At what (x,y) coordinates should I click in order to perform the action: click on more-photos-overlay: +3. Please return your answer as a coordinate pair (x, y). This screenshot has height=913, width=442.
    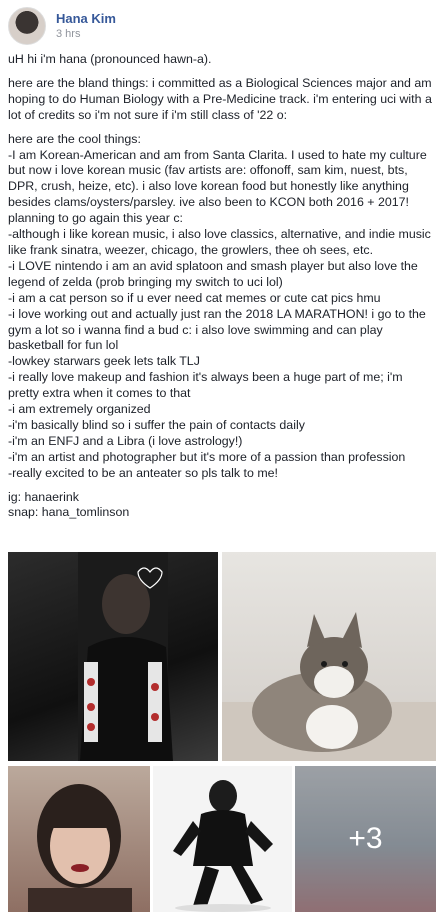
    Looking at the image, I should click on (365, 839).